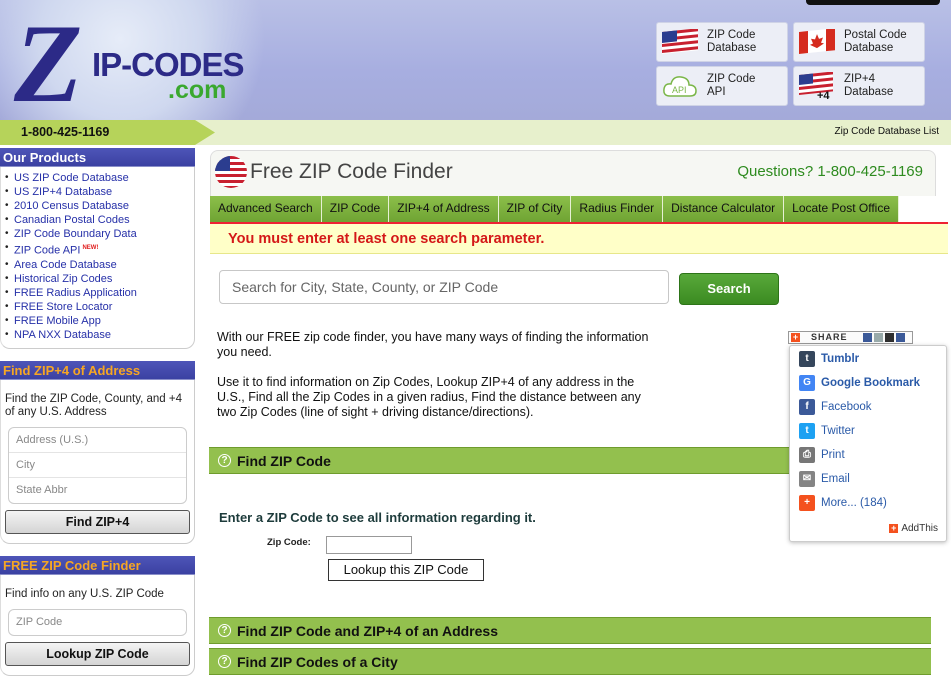  What do you see at coordinates (99, 293) in the screenshot?
I see `product-link-free-radius-application: FREE Radius Application` at bounding box center [99, 293].